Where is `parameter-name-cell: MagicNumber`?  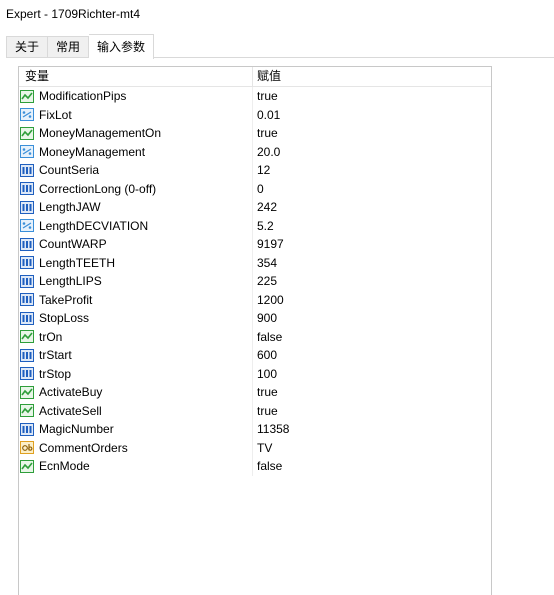
parameter-name-cell: MagicNumber is located at coordinates (136, 429).